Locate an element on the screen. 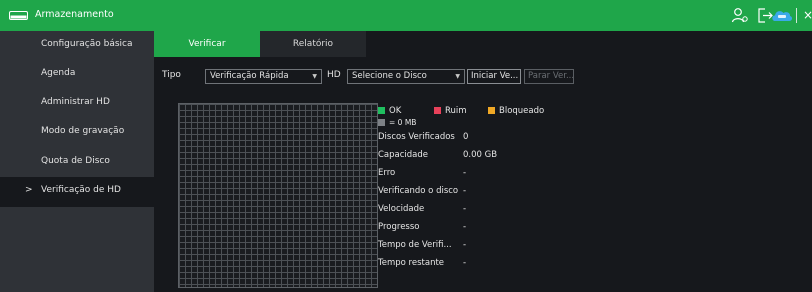 This screenshot has height=292, width=812. info-value: 0.00 GB is located at coordinates (480, 155).